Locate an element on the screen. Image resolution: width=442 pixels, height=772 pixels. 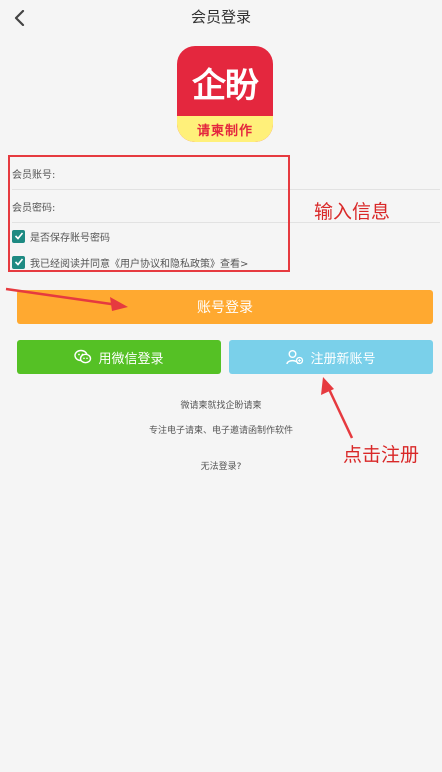
account-login-label: 账号登录 is located at coordinates (225, 308).